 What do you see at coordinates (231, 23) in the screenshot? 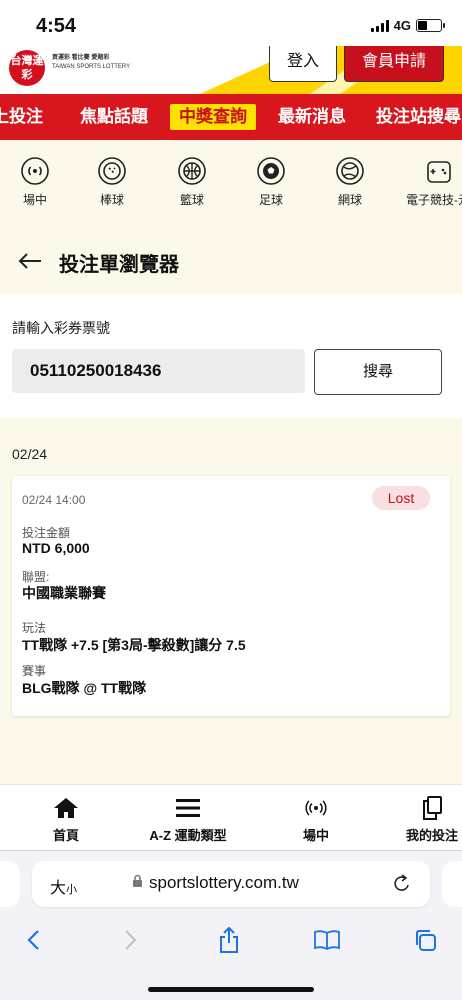
I see `status-bar: 4:54 4G` at bounding box center [231, 23].